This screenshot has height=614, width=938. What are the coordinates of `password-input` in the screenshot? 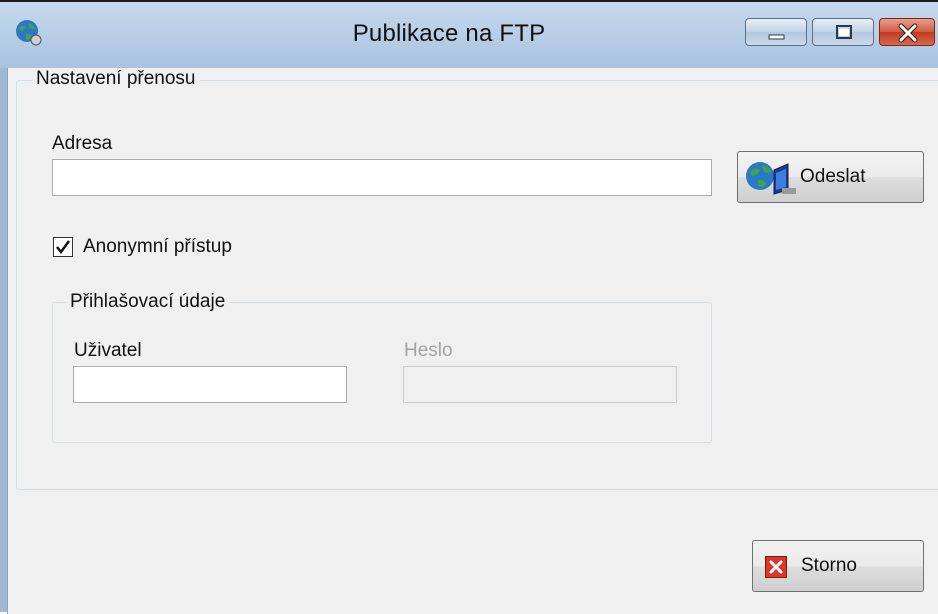 It's located at (540, 384).